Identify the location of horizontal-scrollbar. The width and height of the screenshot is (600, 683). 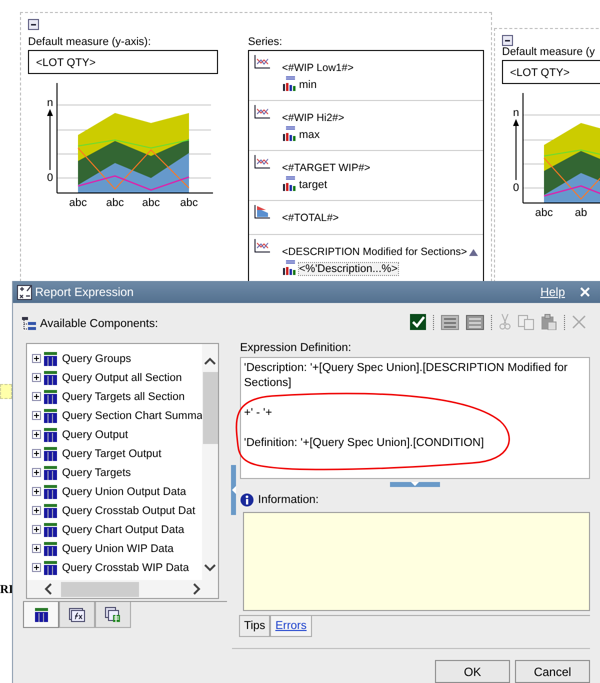
(122, 589).